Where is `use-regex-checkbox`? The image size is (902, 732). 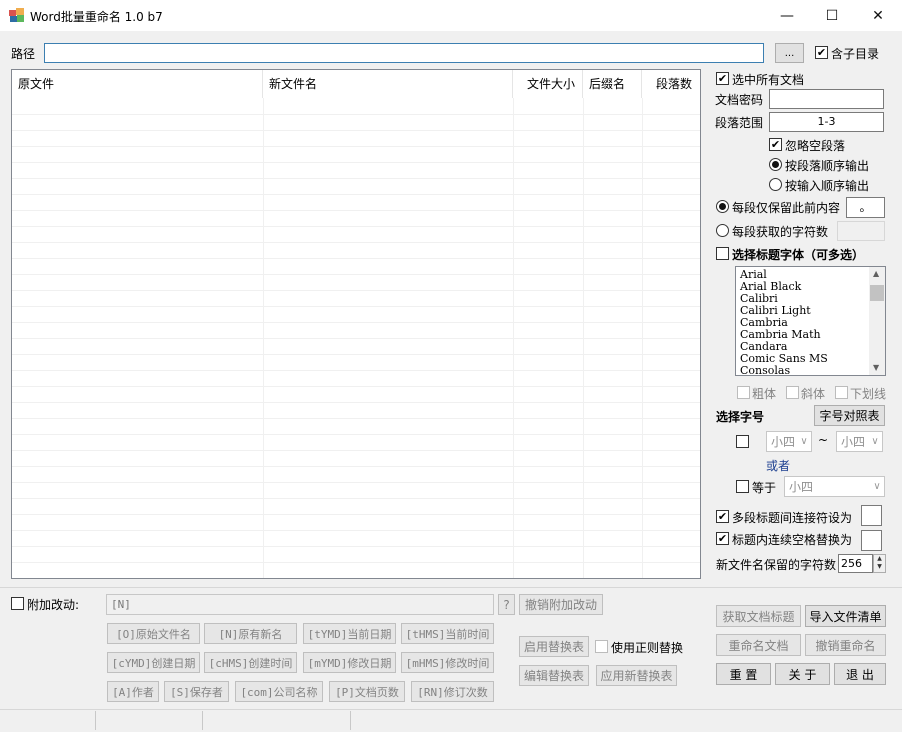 use-regex-checkbox is located at coordinates (601, 646).